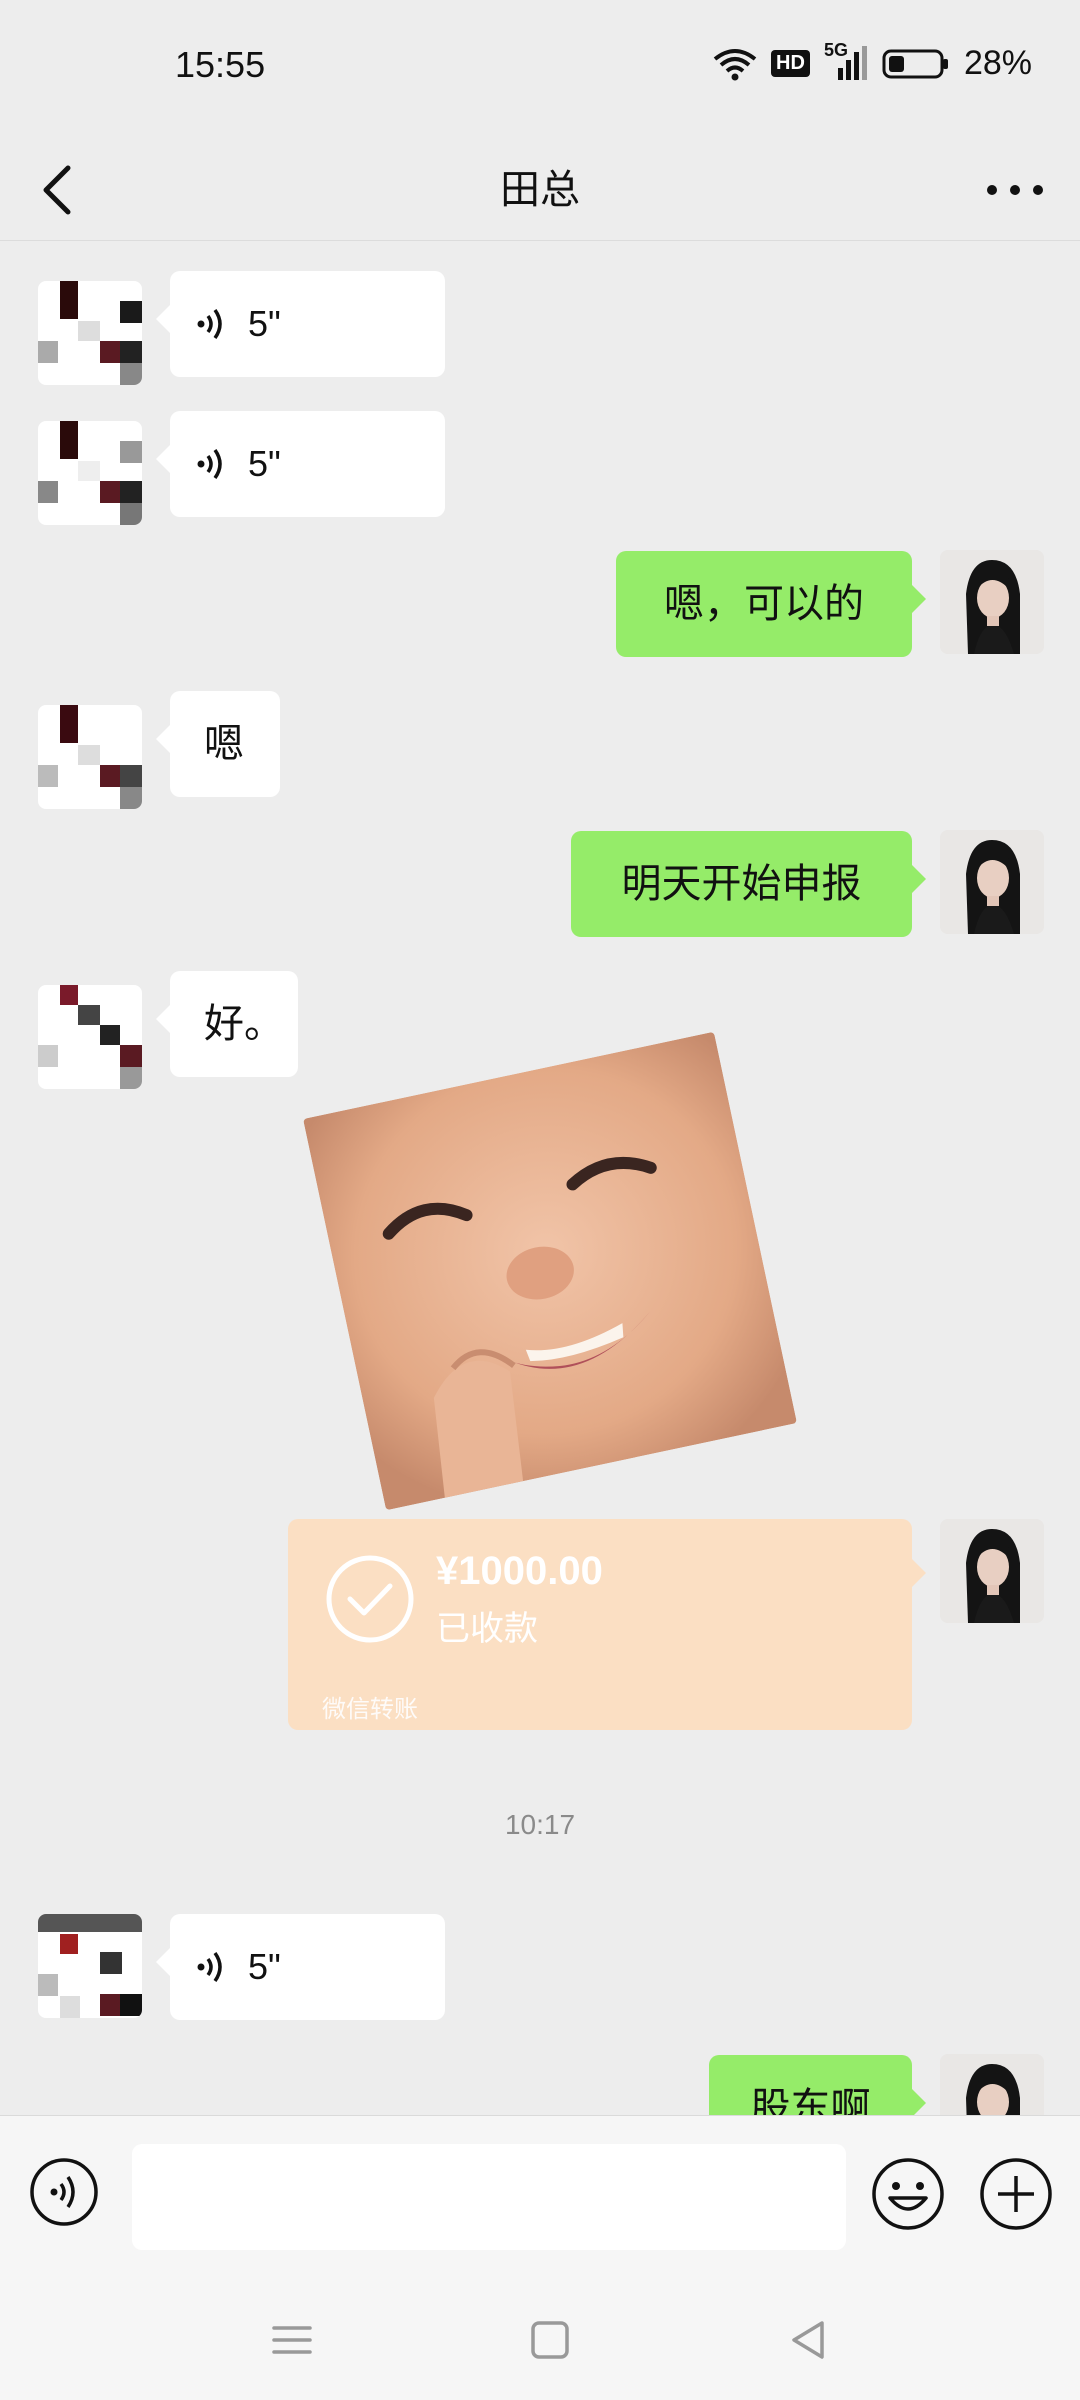  Describe the element at coordinates (224, 744) in the screenshot. I see `message-text: 嗯` at that location.